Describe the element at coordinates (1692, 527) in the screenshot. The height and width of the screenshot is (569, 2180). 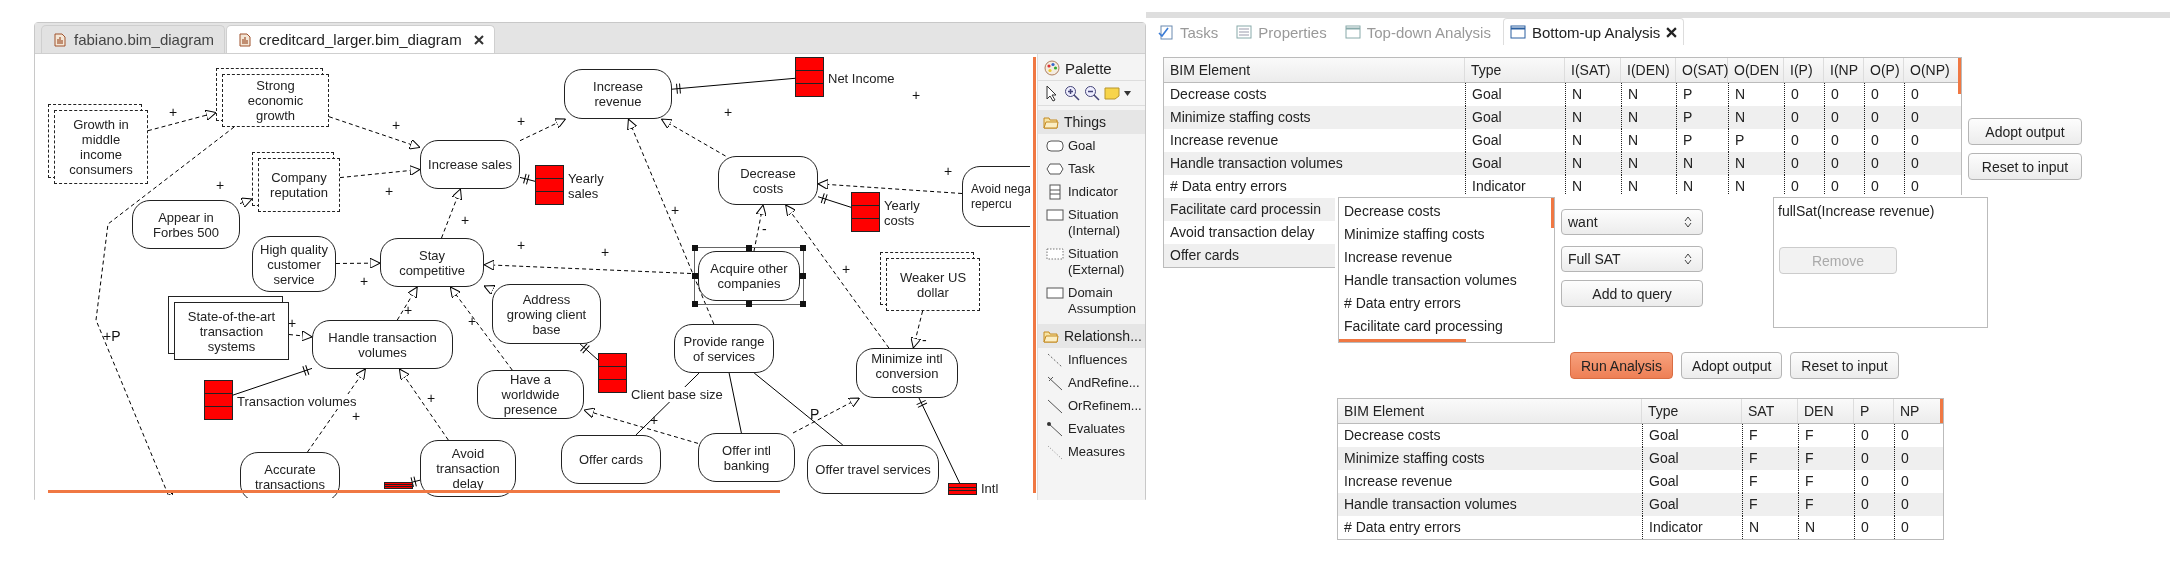
I see `table-cell: Indicator` at that location.